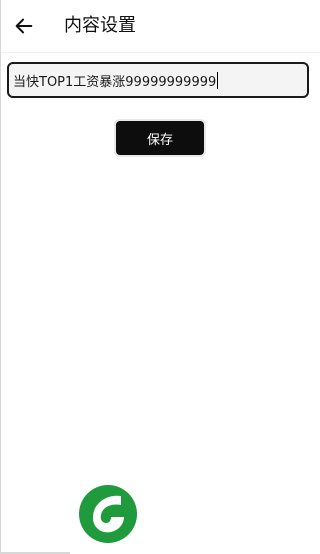  Describe the element at coordinates (108, 514) in the screenshot. I see `green-leaf-logo-icon` at that location.